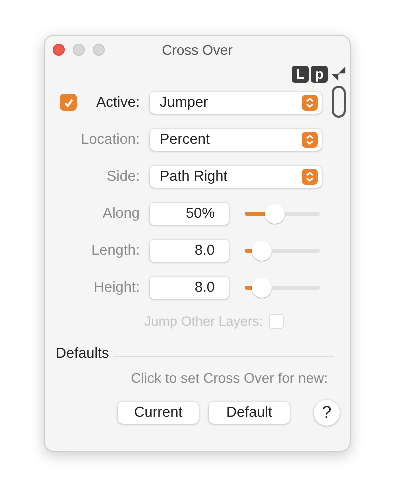 The height and width of the screenshot is (500, 400). What do you see at coordinates (319, 74) in the screenshot?
I see `logo-badge: p` at bounding box center [319, 74].